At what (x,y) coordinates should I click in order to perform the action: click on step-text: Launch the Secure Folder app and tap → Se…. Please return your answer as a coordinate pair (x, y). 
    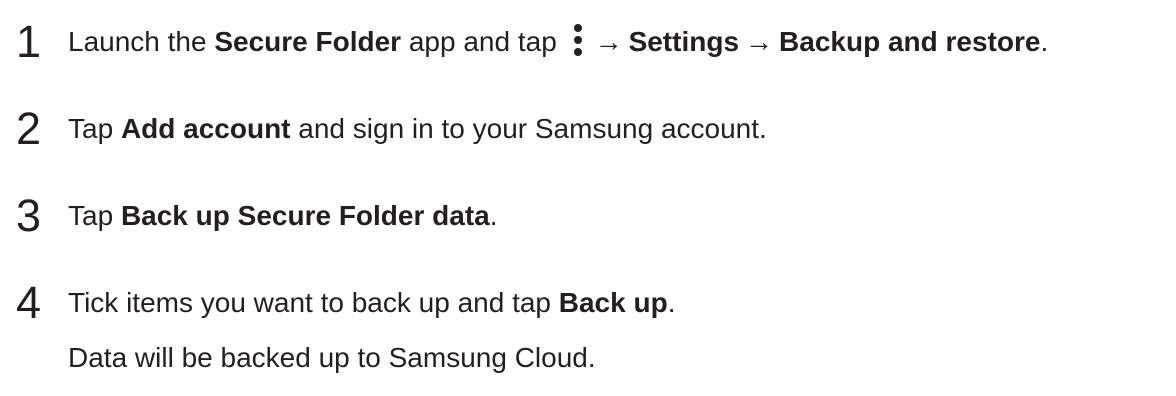
    Looking at the image, I should click on (558, 42).